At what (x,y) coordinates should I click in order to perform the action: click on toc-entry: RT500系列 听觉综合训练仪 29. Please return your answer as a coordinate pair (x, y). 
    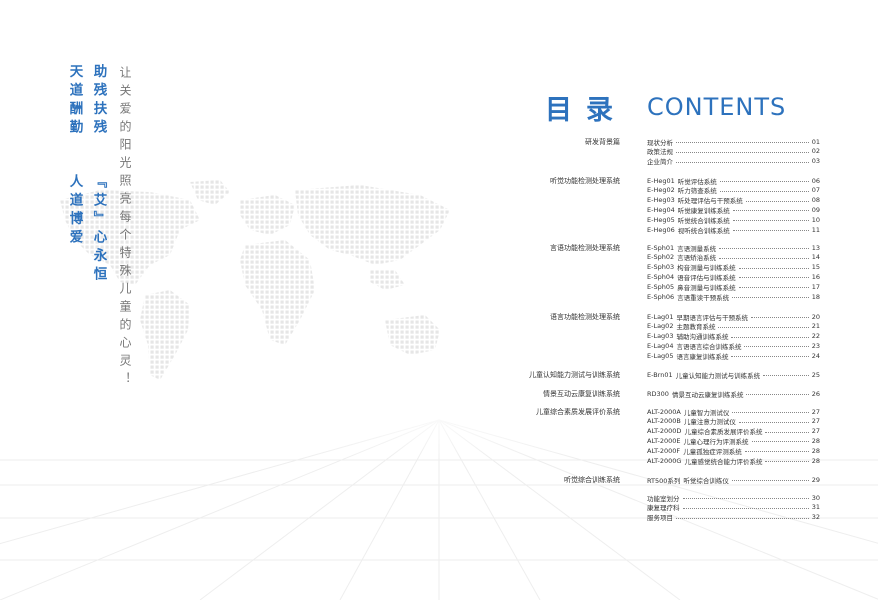
    Looking at the image, I should click on (733, 480).